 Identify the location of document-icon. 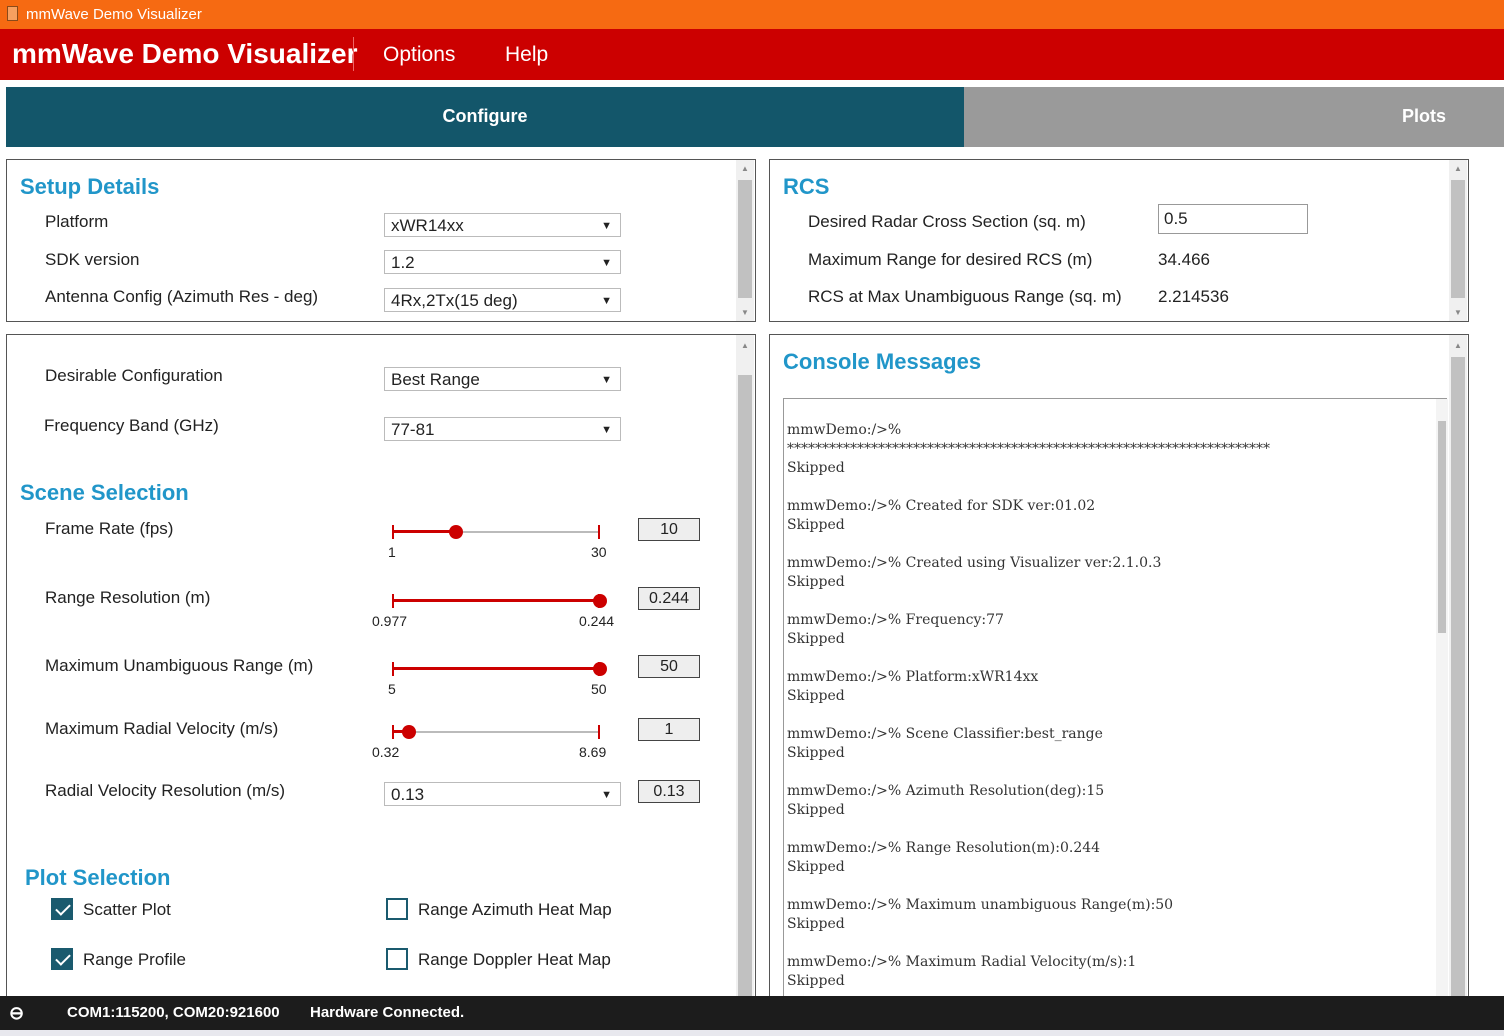
(12, 13).